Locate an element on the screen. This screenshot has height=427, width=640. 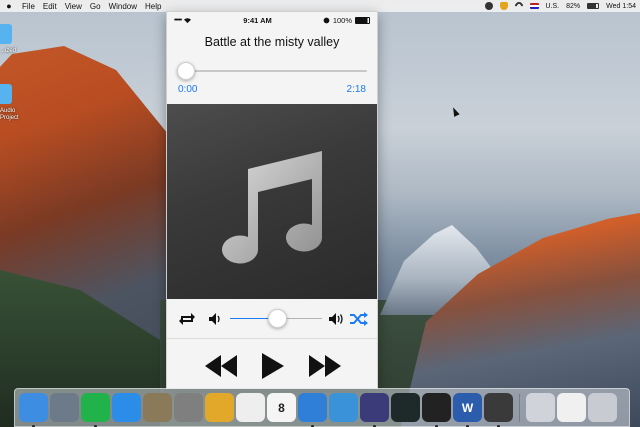
document-icon is located at coordinates (571, 407).